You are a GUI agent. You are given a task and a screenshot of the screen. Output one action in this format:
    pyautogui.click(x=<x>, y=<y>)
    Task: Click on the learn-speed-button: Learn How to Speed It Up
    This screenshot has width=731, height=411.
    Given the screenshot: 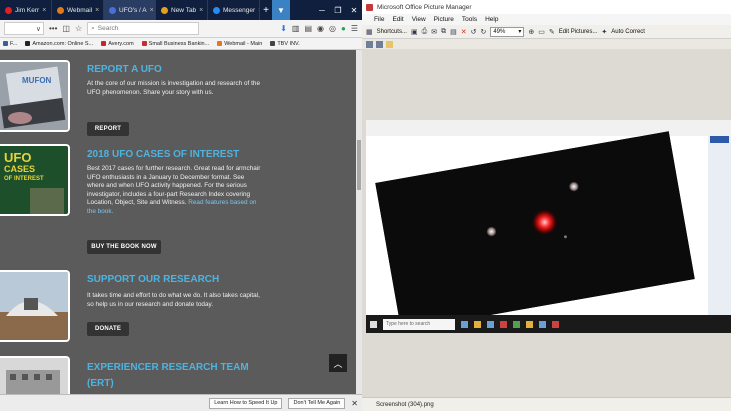 What is the action you would take?
    pyautogui.click(x=246, y=403)
    